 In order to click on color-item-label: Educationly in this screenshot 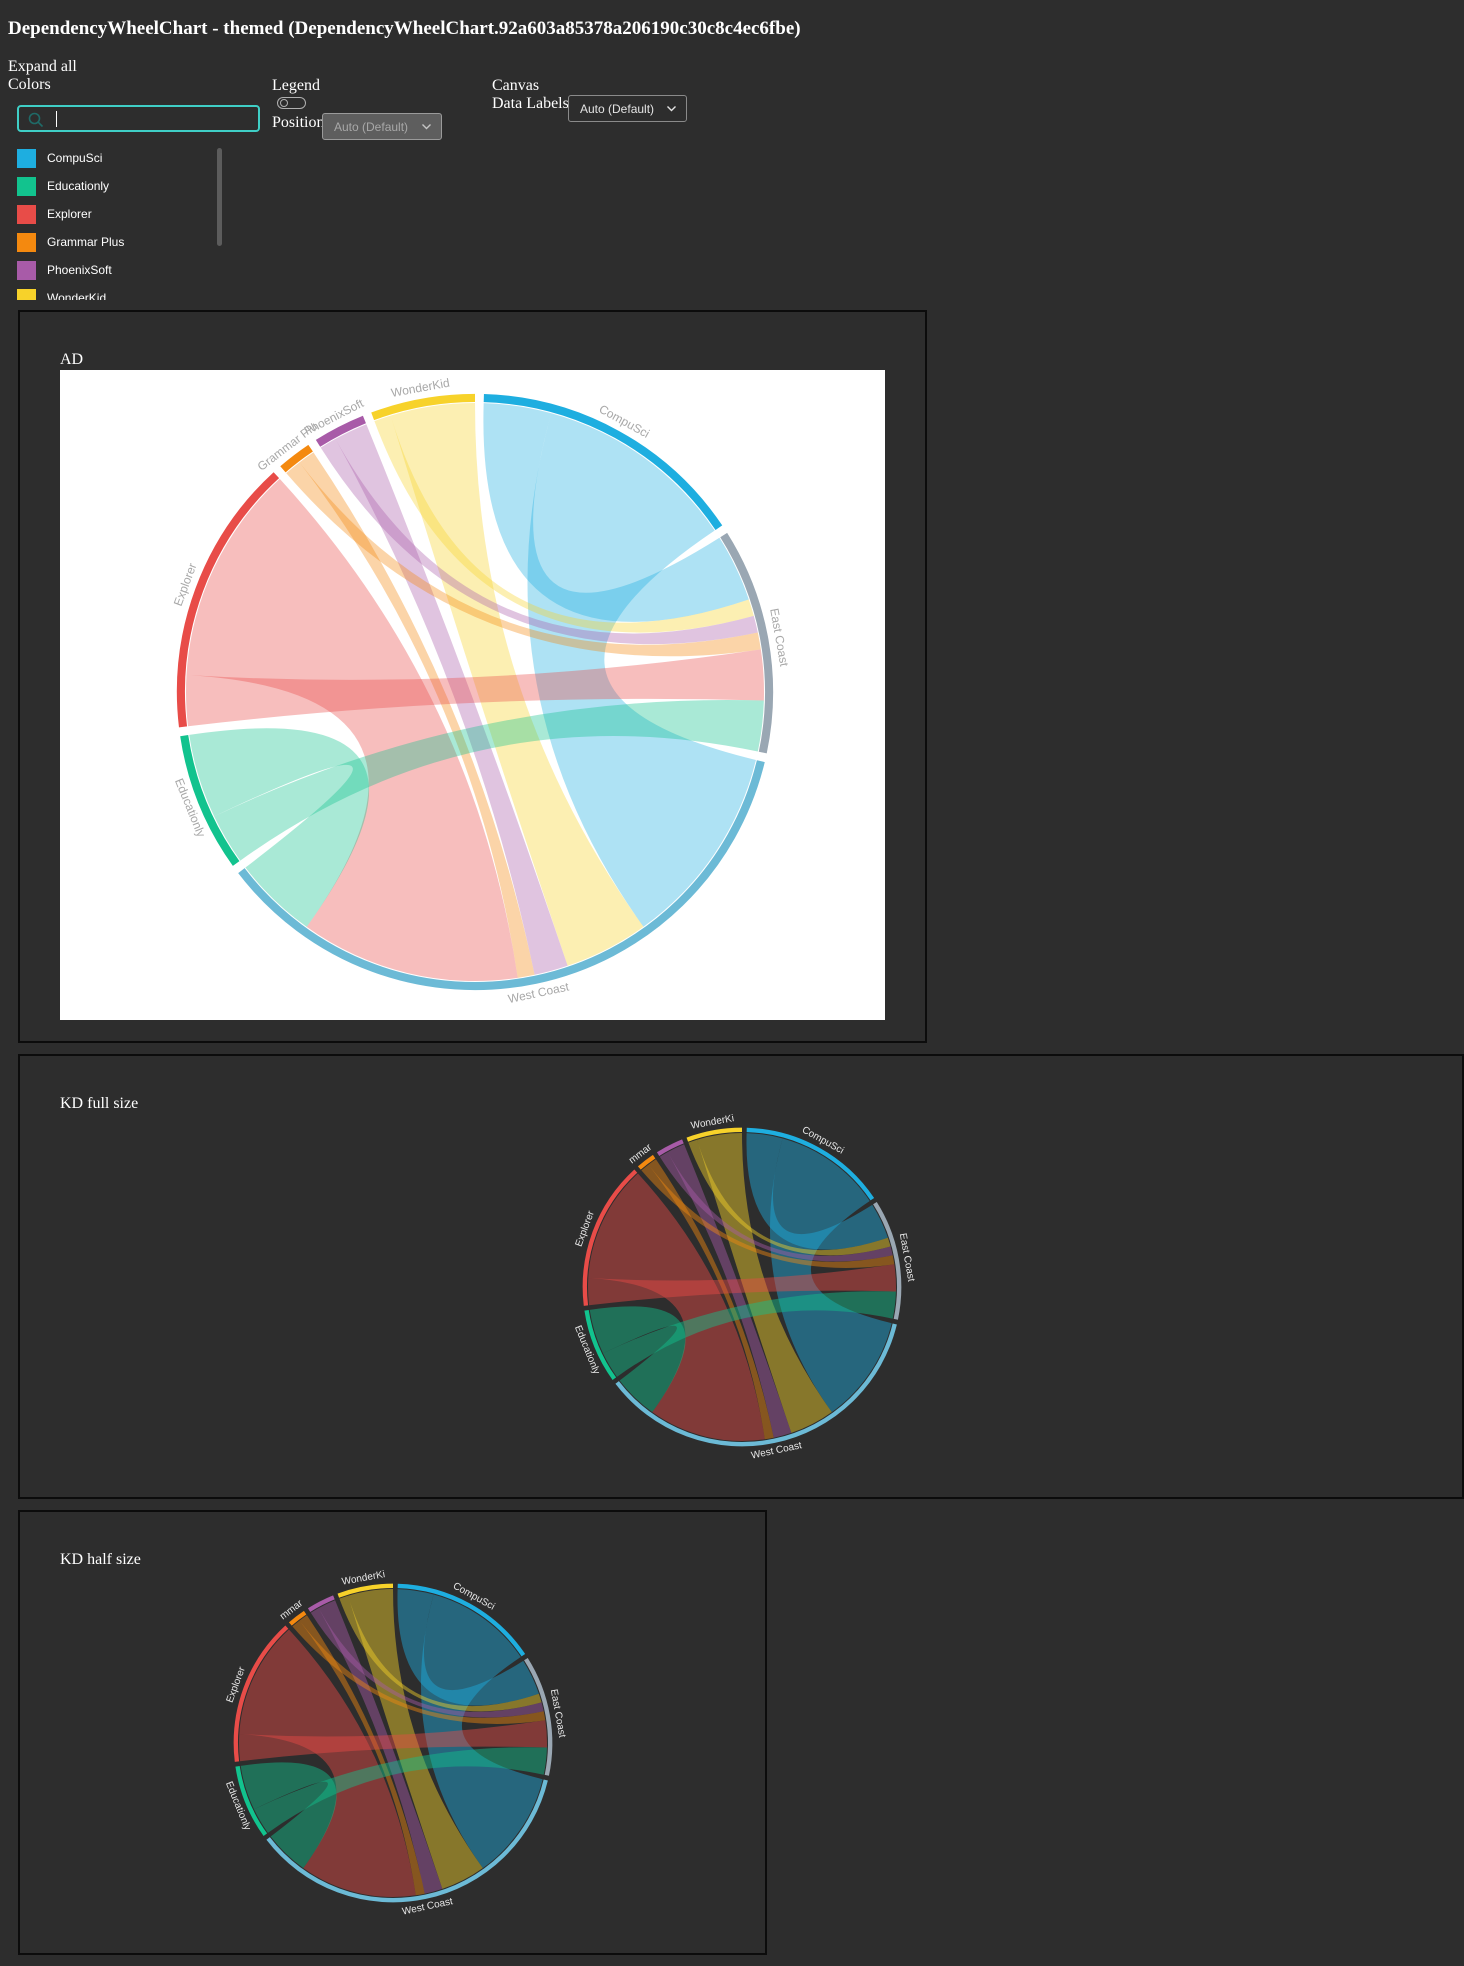, I will do `click(78, 186)`.